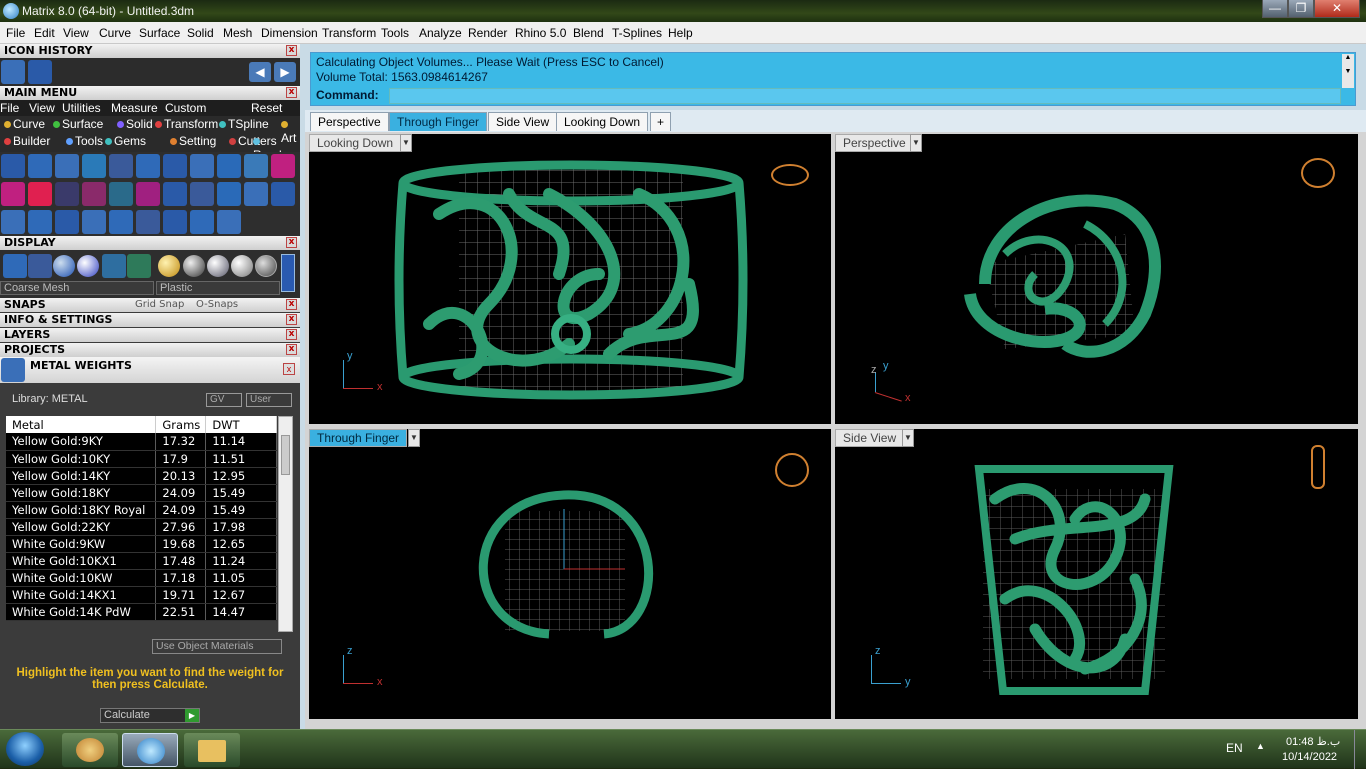  I want to click on category-tab: Transform, so click(186, 124).